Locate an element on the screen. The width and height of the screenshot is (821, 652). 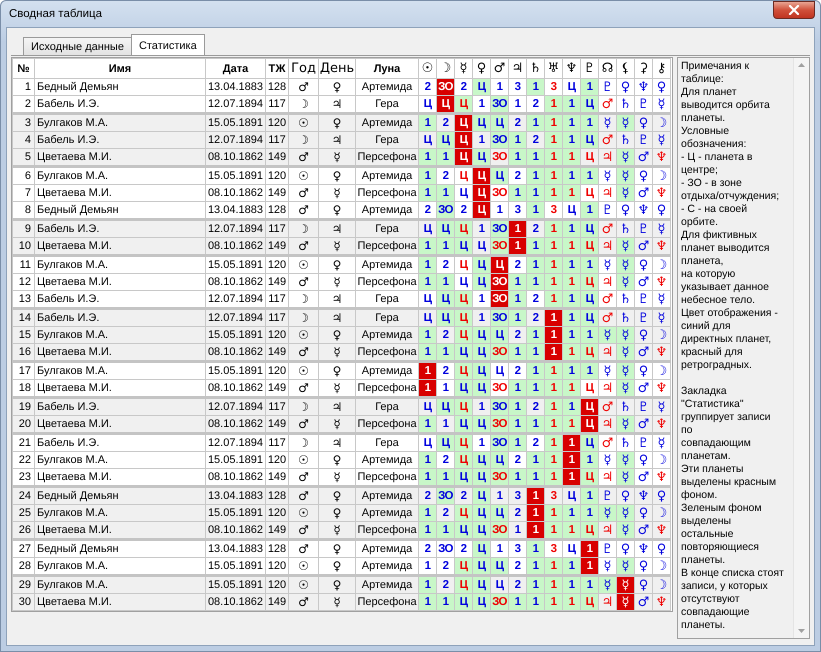
column-header: ☊ is located at coordinates (607, 68).